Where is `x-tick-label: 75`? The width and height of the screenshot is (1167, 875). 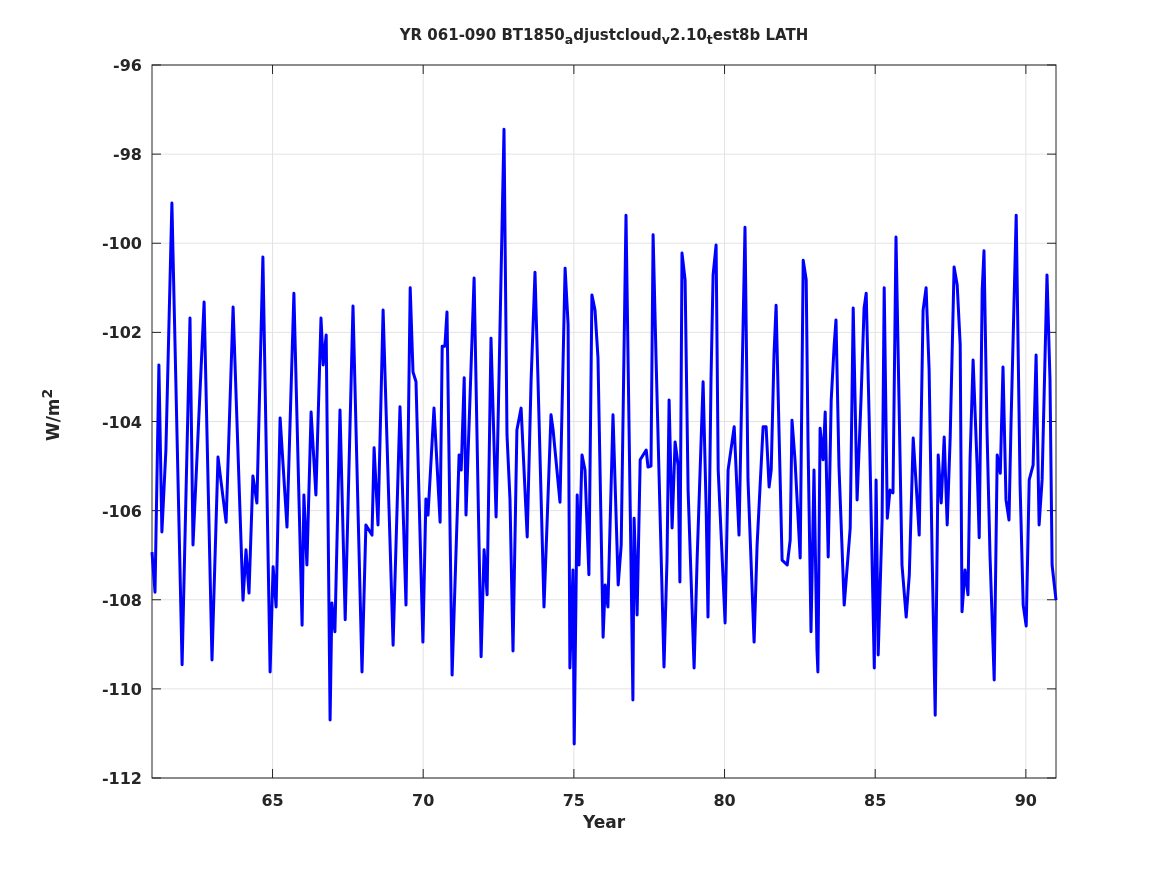
x-tick-label: 75 is located at coordinates (573, 800).